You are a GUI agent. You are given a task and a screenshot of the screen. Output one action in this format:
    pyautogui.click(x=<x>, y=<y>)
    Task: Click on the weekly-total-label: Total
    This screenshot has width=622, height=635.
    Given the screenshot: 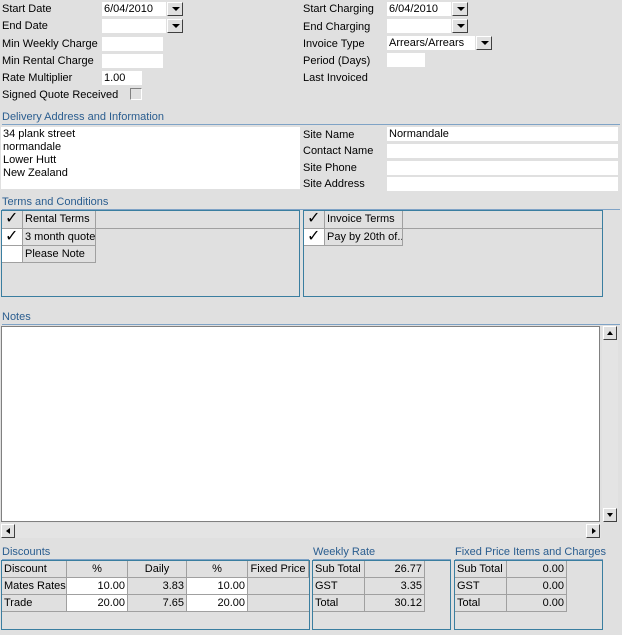 What is the action you would take?
    pyautogui.click(x=339, y=603)
    